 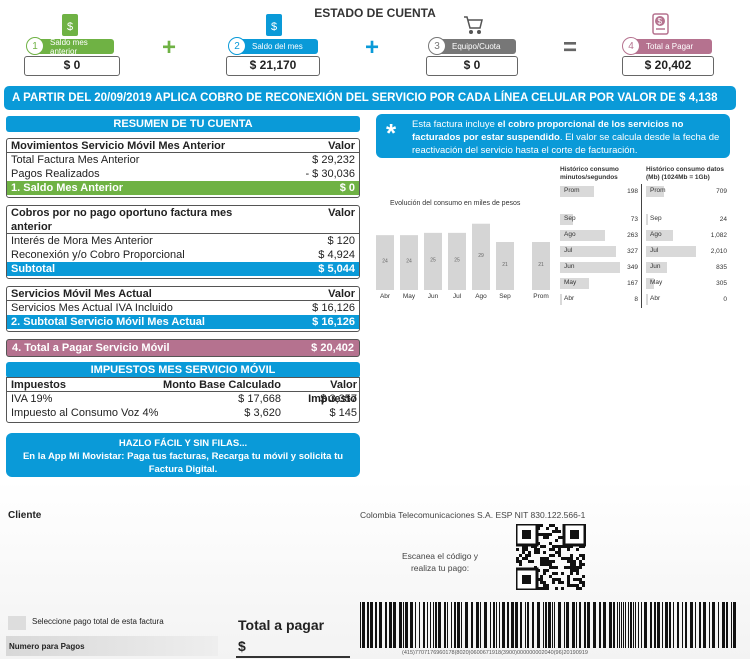 What do you see at coordinates (17, 623) in the screenshot?
I see `pago-total-checkbox` at bounding box center [17, 623].